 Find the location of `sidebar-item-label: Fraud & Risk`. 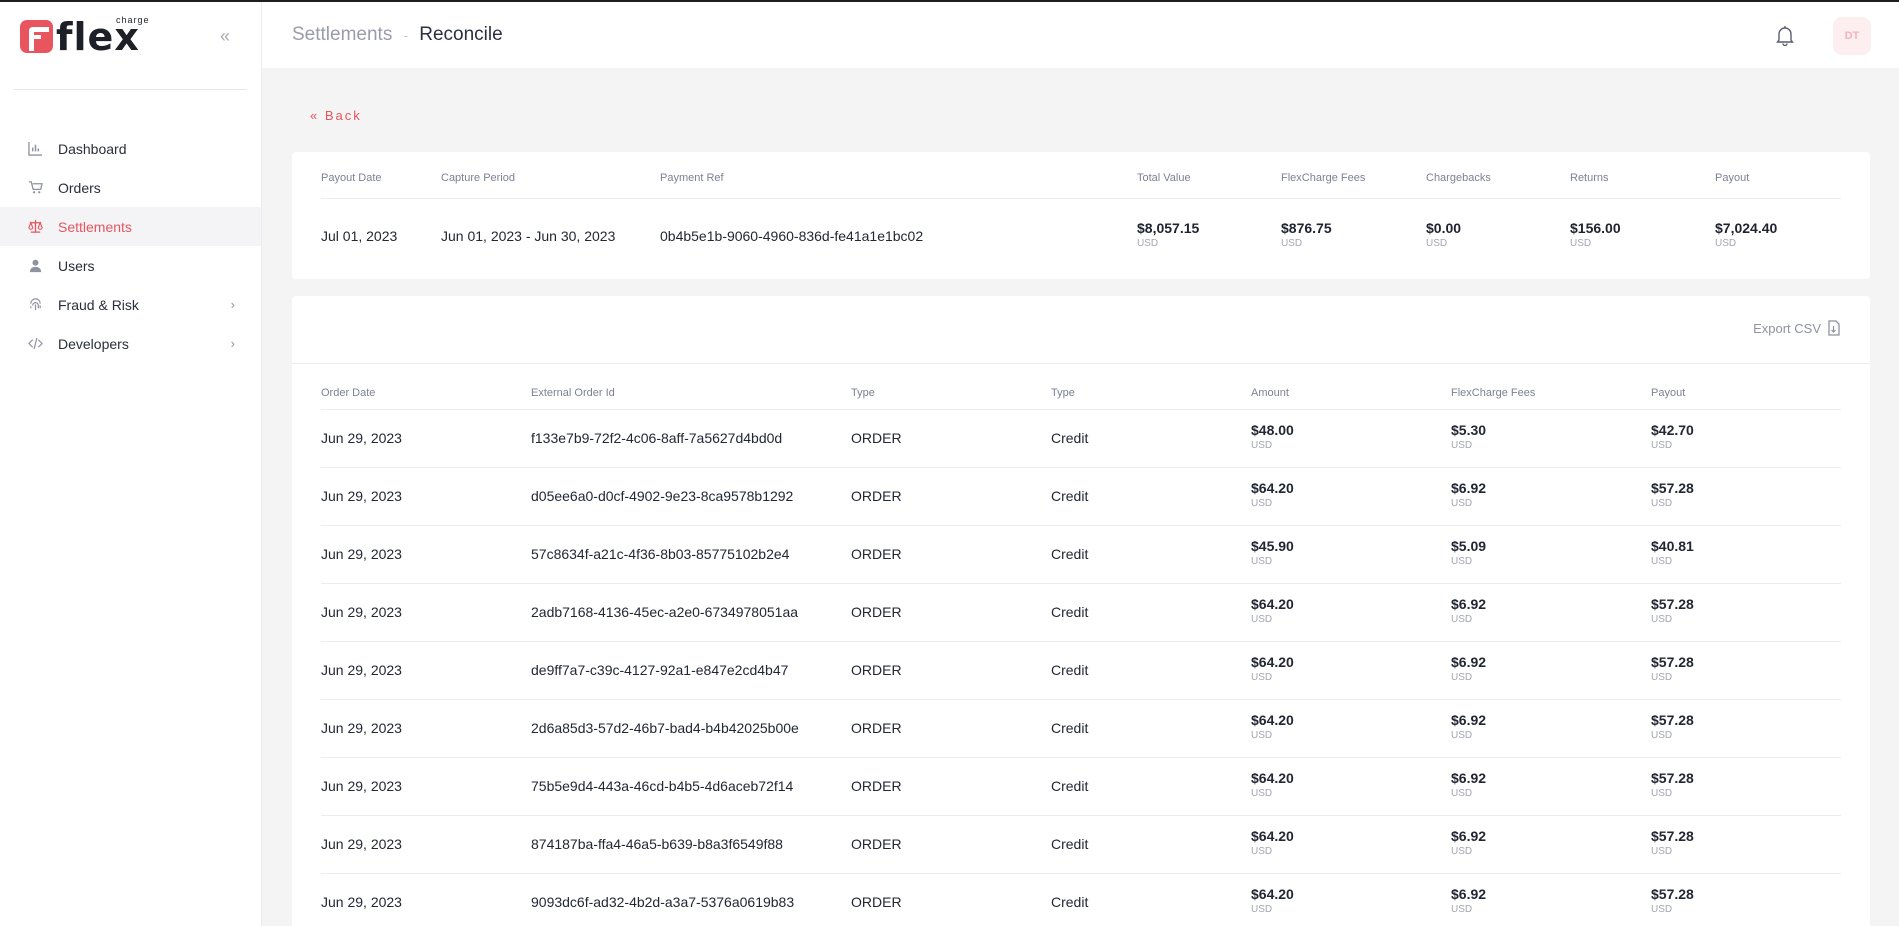

sidebar-item-label: Fraud & Risk is located at coordinates (98, 304).